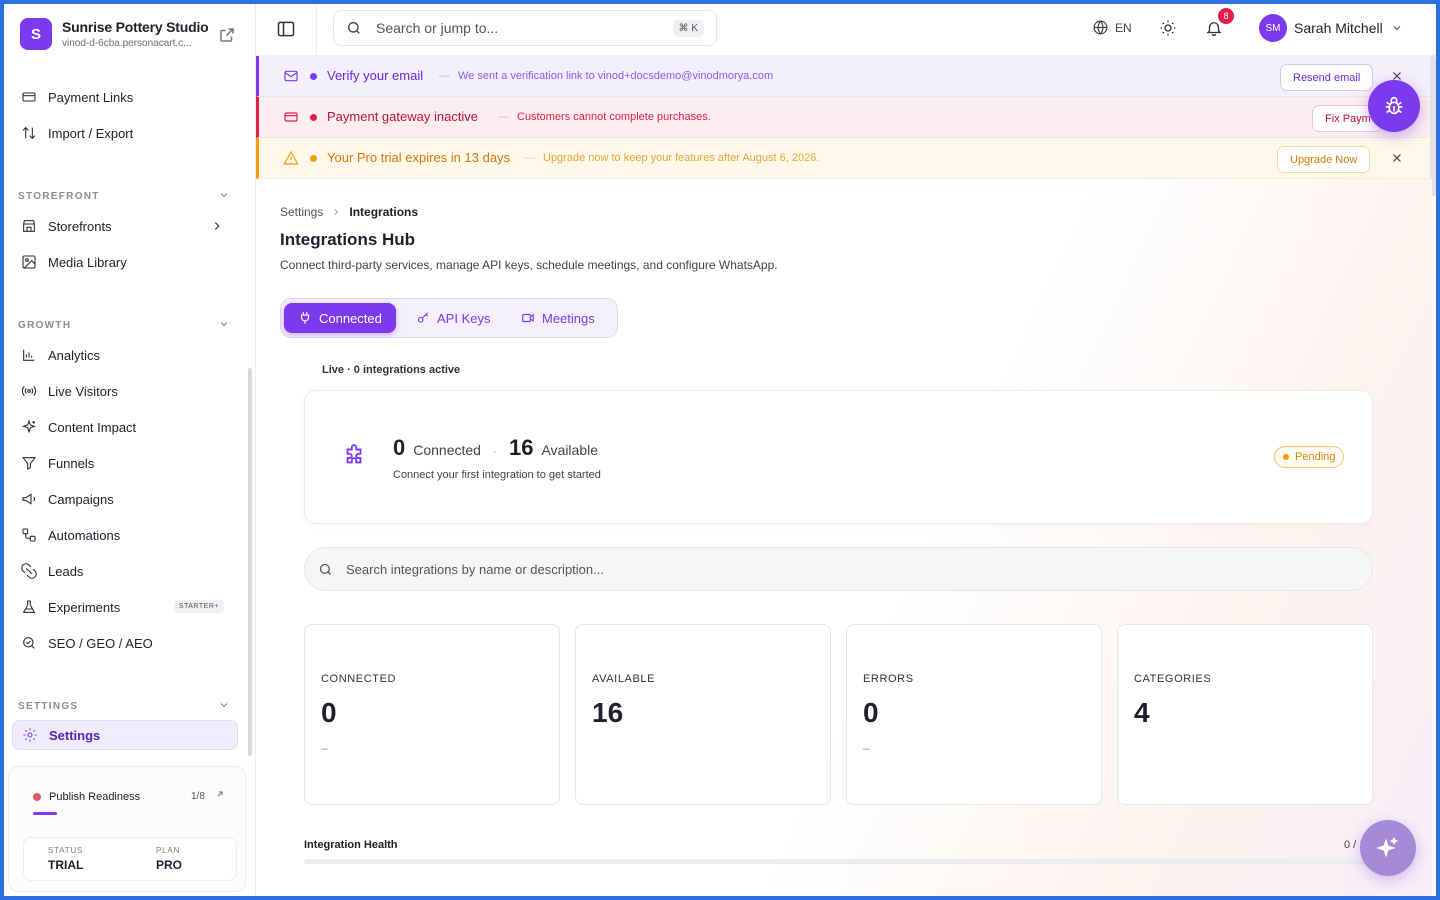 This screenshot has height=900, width=1440. What do you see at coordinates (127, 133) in the screenshot?
I see `sidebar-item-import-export: Import / Export` at bounding box center [127, 133].